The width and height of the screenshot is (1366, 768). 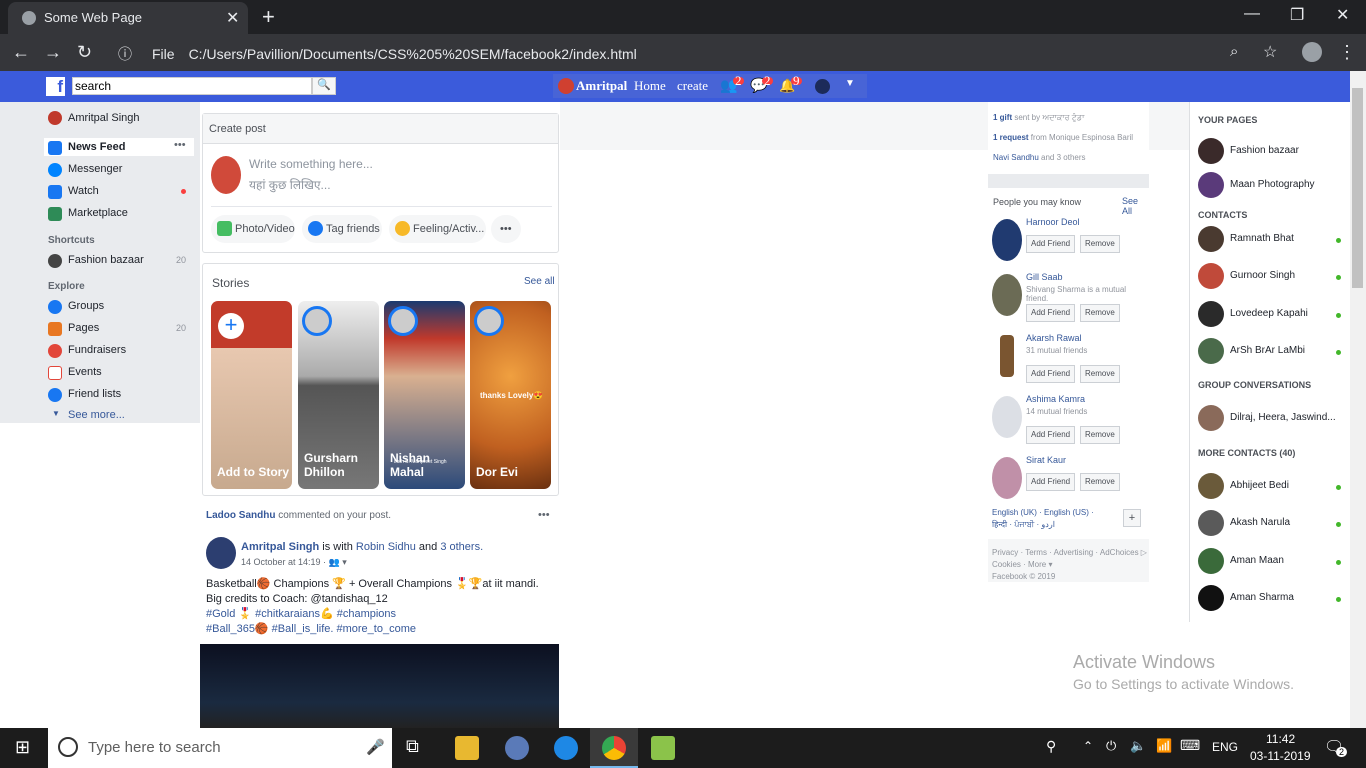 I want to click on people-icon: ⚲, so click(x=1051, y=746).